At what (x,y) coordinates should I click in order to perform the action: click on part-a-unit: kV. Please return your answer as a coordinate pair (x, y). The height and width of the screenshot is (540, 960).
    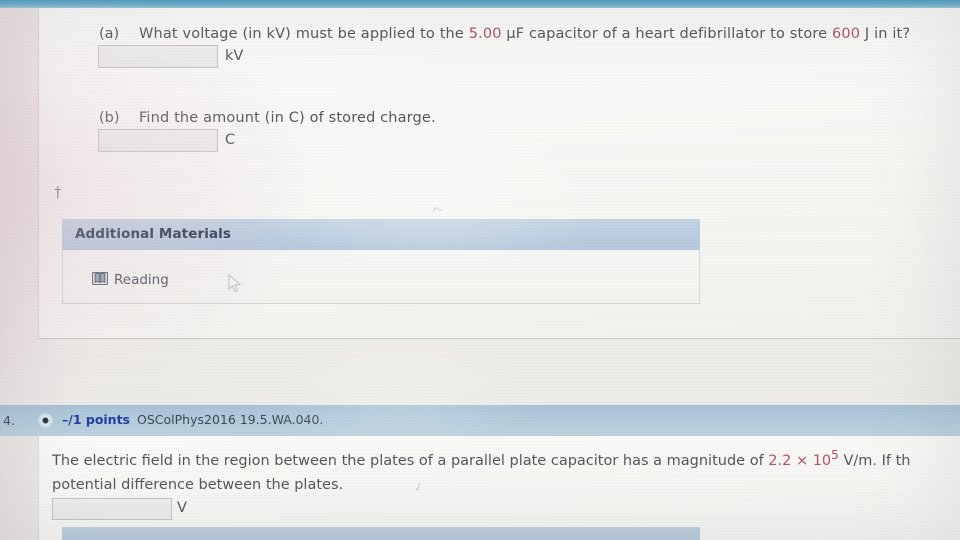
    Looking at the image, I should click on (234, 56).